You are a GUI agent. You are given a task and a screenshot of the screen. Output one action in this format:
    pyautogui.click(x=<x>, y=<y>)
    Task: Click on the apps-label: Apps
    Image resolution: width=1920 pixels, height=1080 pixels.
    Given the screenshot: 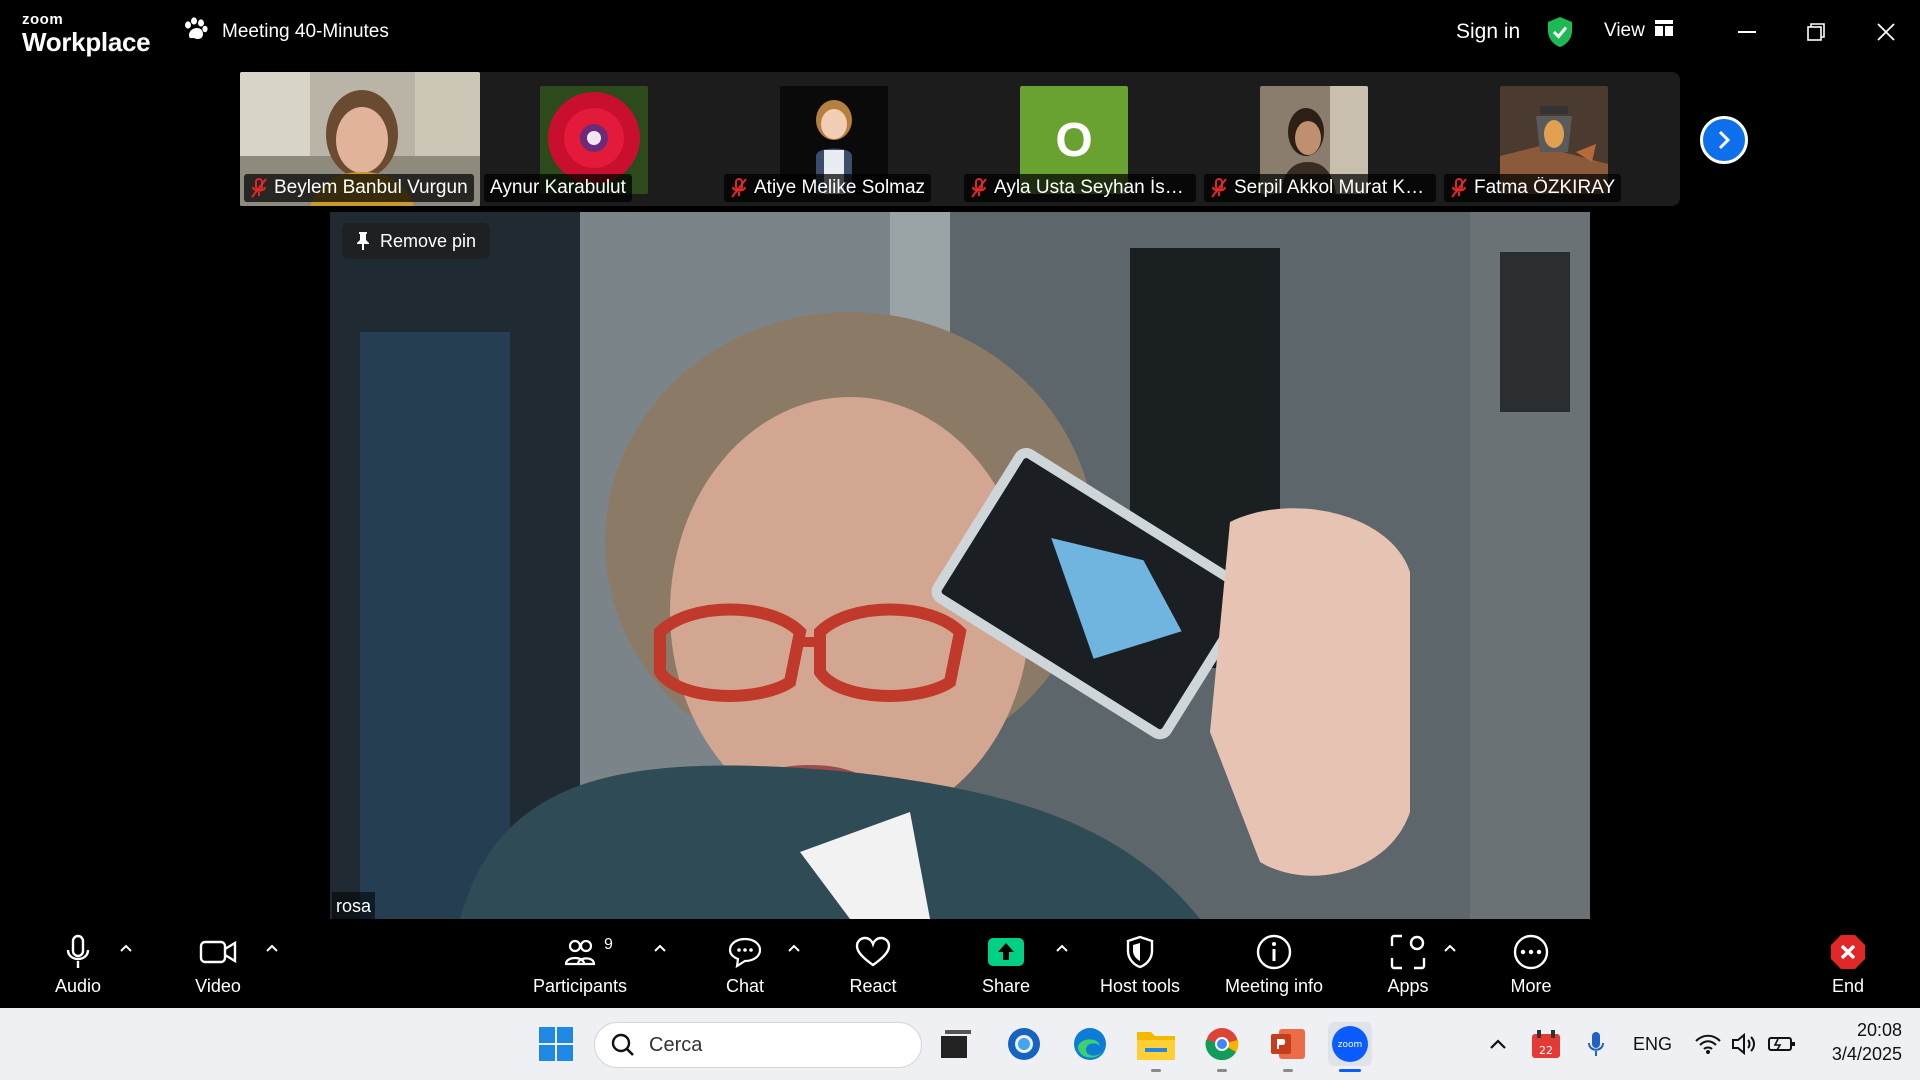 What is the action you would take?
    pyautogui.click(x=1408, y=986)
    